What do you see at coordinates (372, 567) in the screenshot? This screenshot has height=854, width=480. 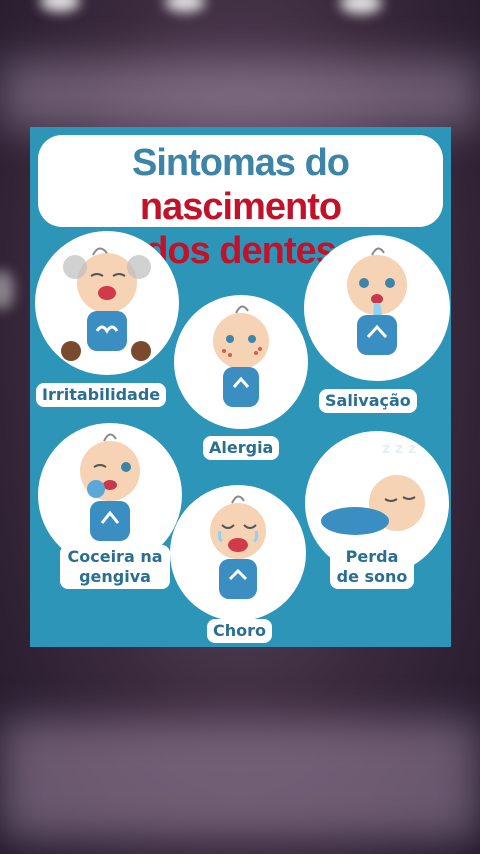 I see `symptom-label-perda-de-sono: Perda de sono` at bounding box center [372, 567].